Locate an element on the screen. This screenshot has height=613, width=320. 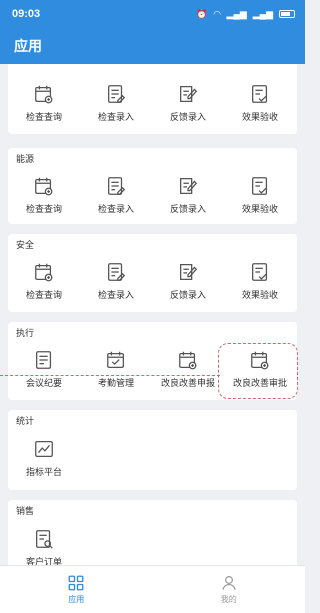
bottom-tab-bar: 应用 我的 is located at coordinates (152, 589).